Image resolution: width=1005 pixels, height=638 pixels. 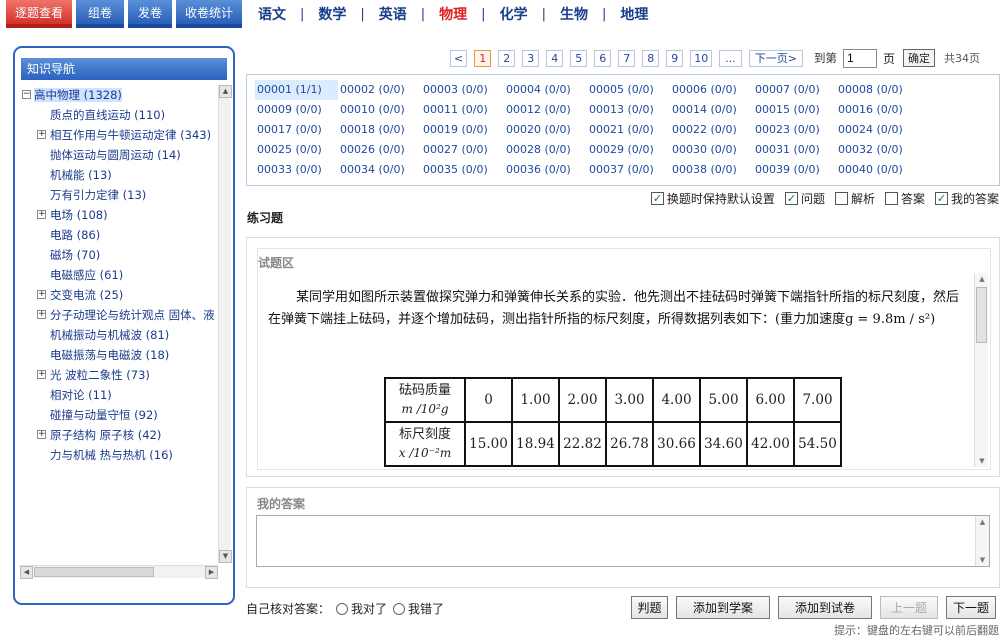 I want to click on question-link: 00014 (0/0), so click(x=711, y=110).